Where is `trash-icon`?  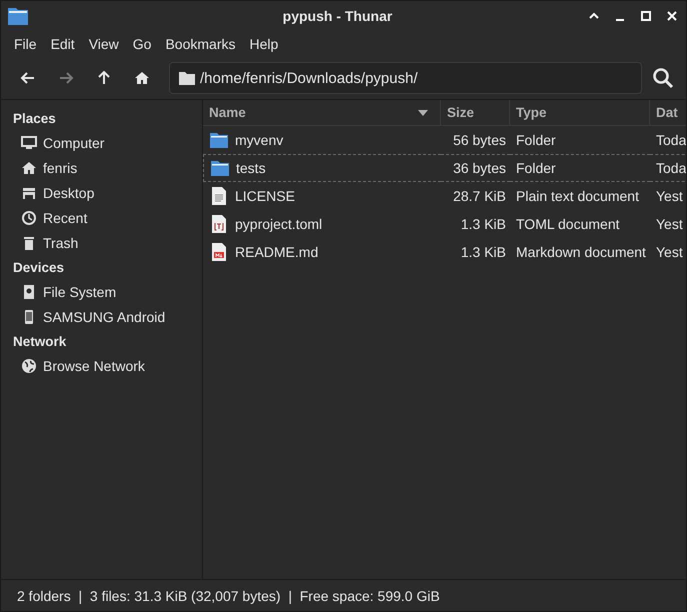 trash-icon is located at coordinates (29, 242).